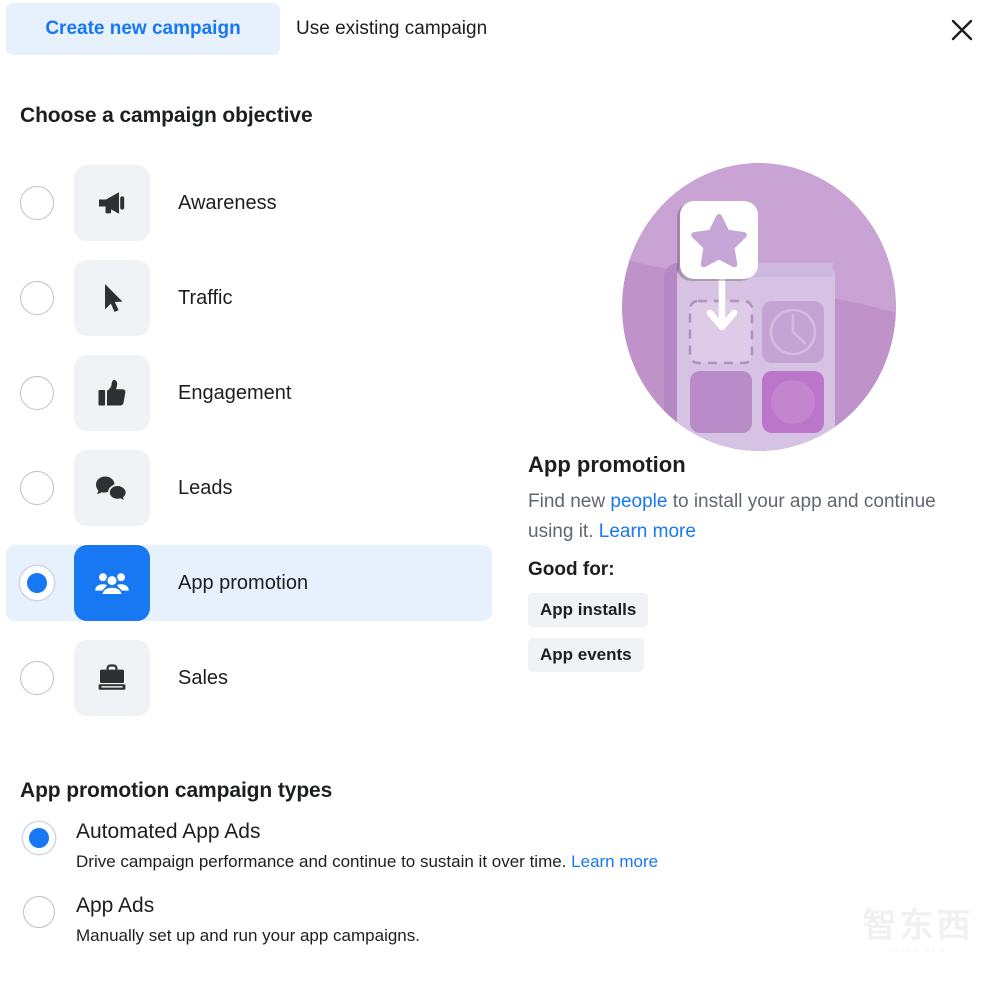  Describe the element at coordinates (758, 660) in the screenshot. I see `chip-row-2: App events` at that location.